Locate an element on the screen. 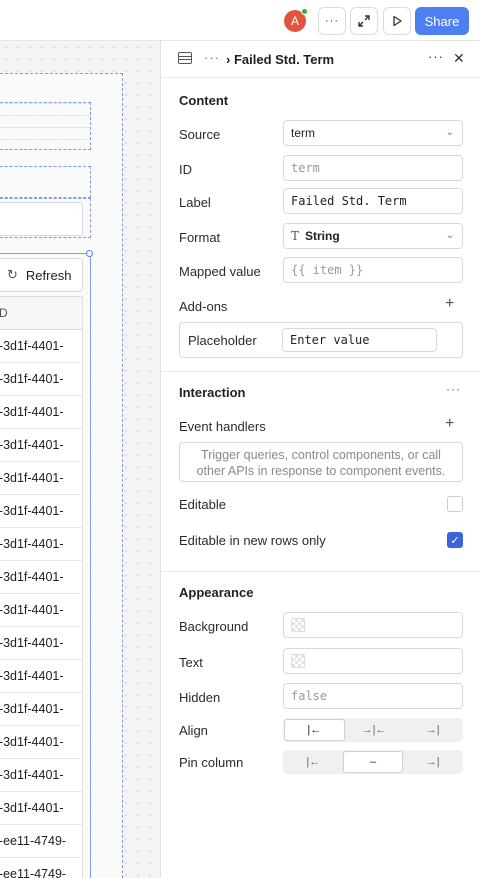 This screenshot has height=878, width=480. background-row: Background is located at coordinates (321, 626).